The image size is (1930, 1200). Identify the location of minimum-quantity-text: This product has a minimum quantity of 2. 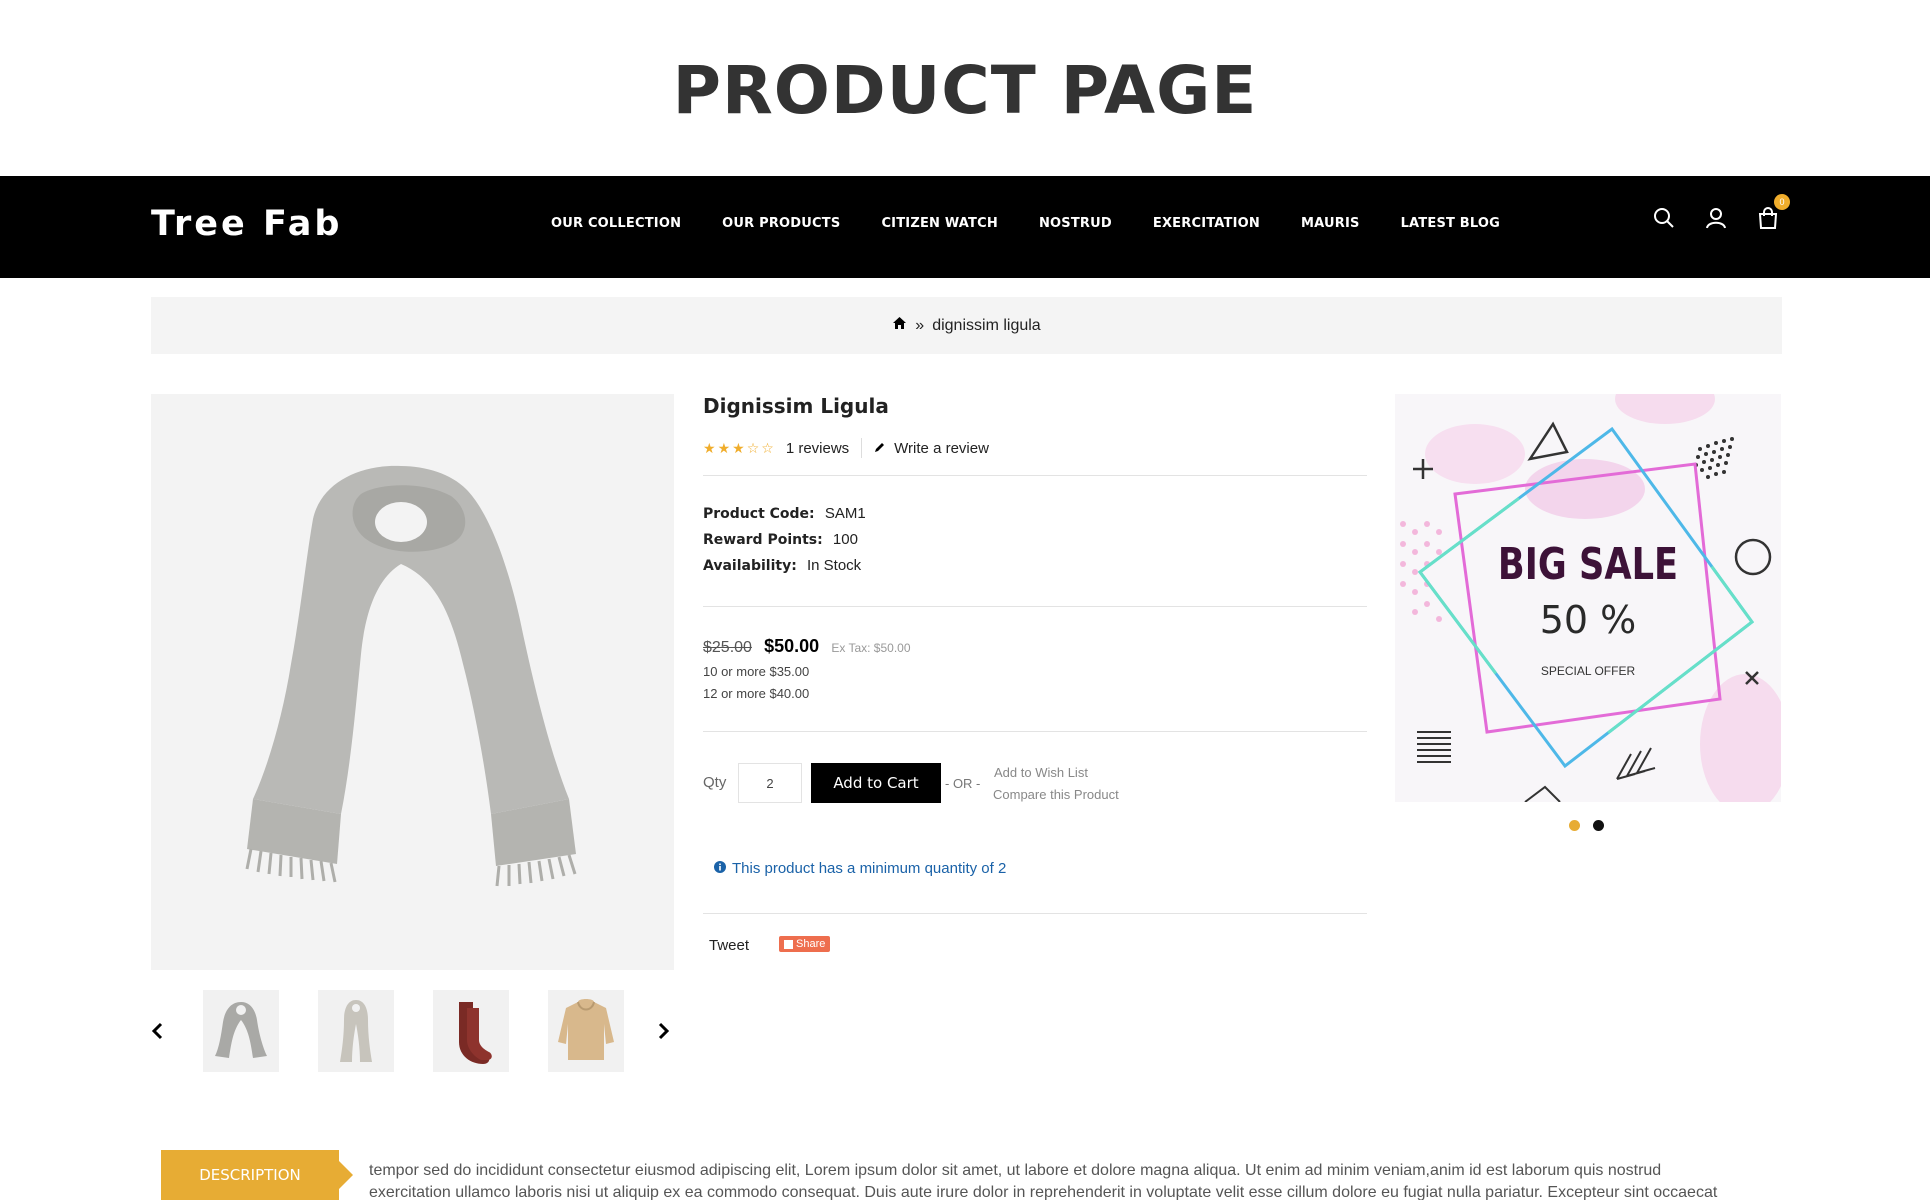
(869, 868).